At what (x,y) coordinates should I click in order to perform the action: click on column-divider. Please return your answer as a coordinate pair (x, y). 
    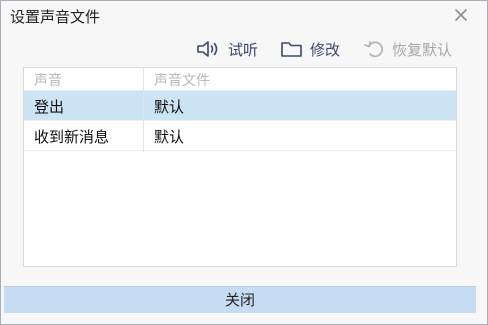
    Looking at the image, I should click on (143, 110).